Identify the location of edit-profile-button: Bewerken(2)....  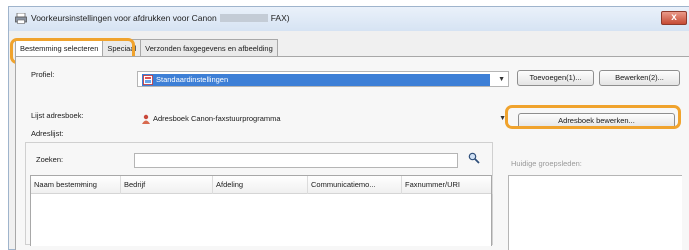
(639, 78).